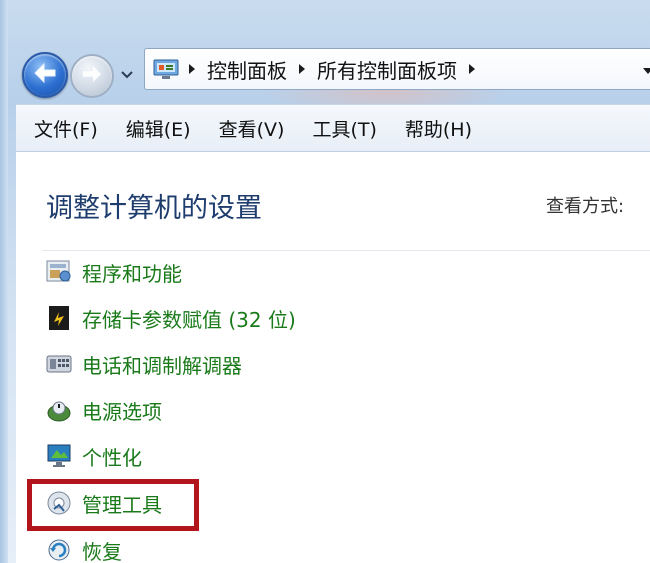 The image size is (650, 563). Describe the element at coordinates (59, 364) in the screenshot. I see `phone-modem-icon` at that location.